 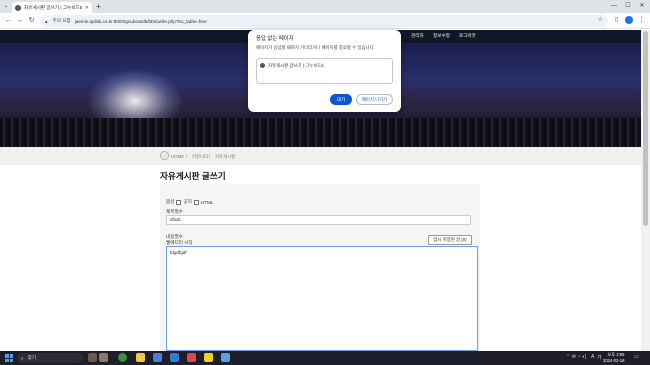 I want to click on ime-mode-indicator: 가, so click(x=599, y=357).